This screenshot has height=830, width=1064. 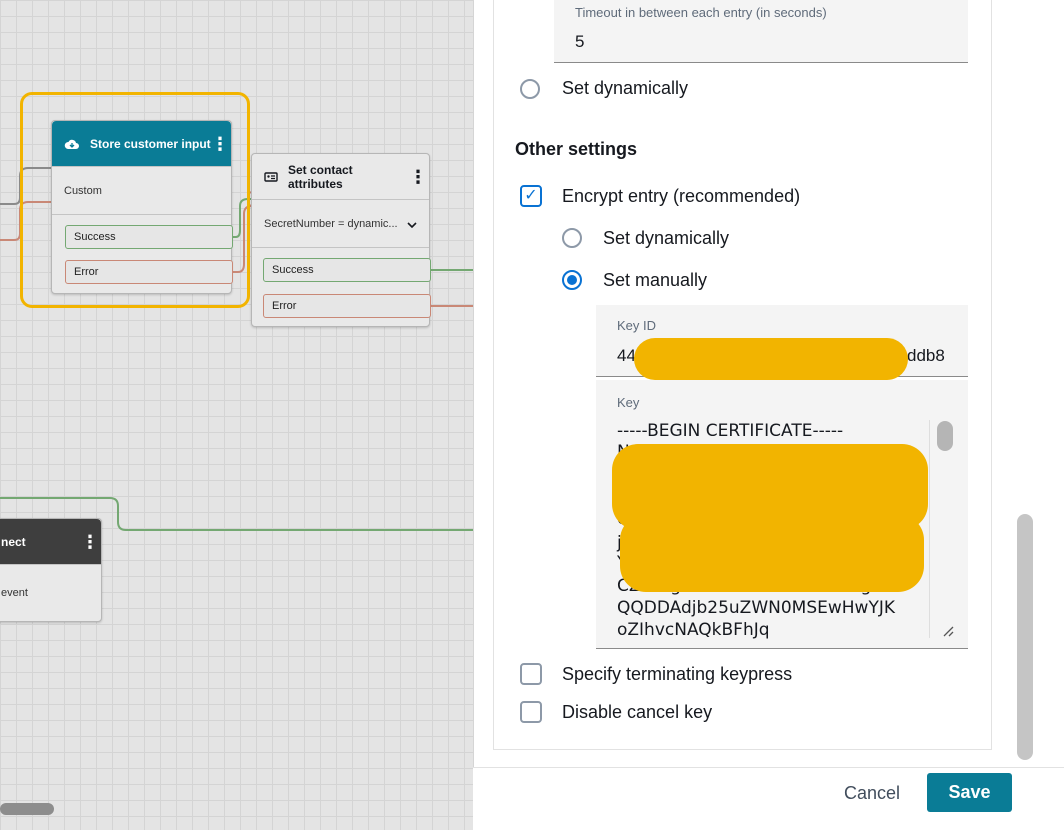 I want to click on redaction-key-id, so click(x=771, y=359).